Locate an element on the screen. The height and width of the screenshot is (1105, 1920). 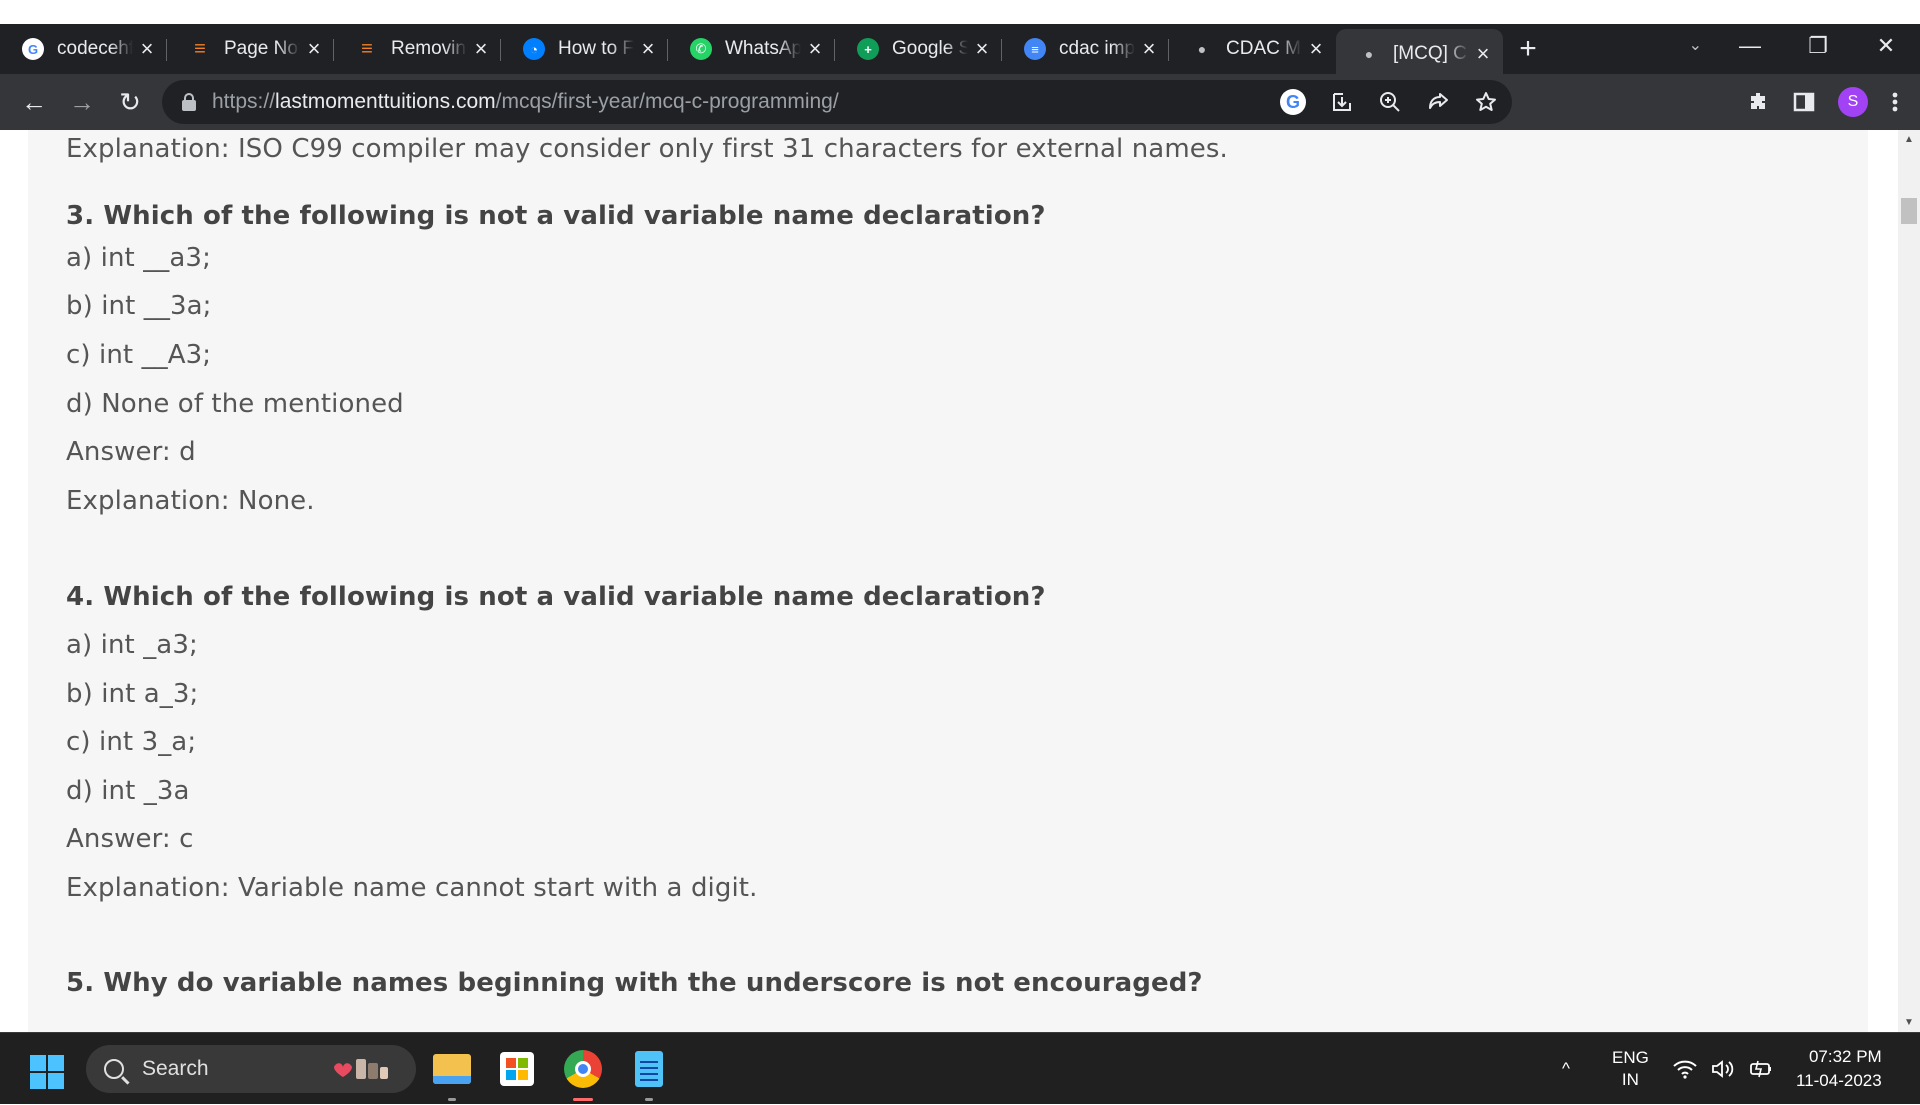
install-app-icon is located at coordinates (1342, 102).